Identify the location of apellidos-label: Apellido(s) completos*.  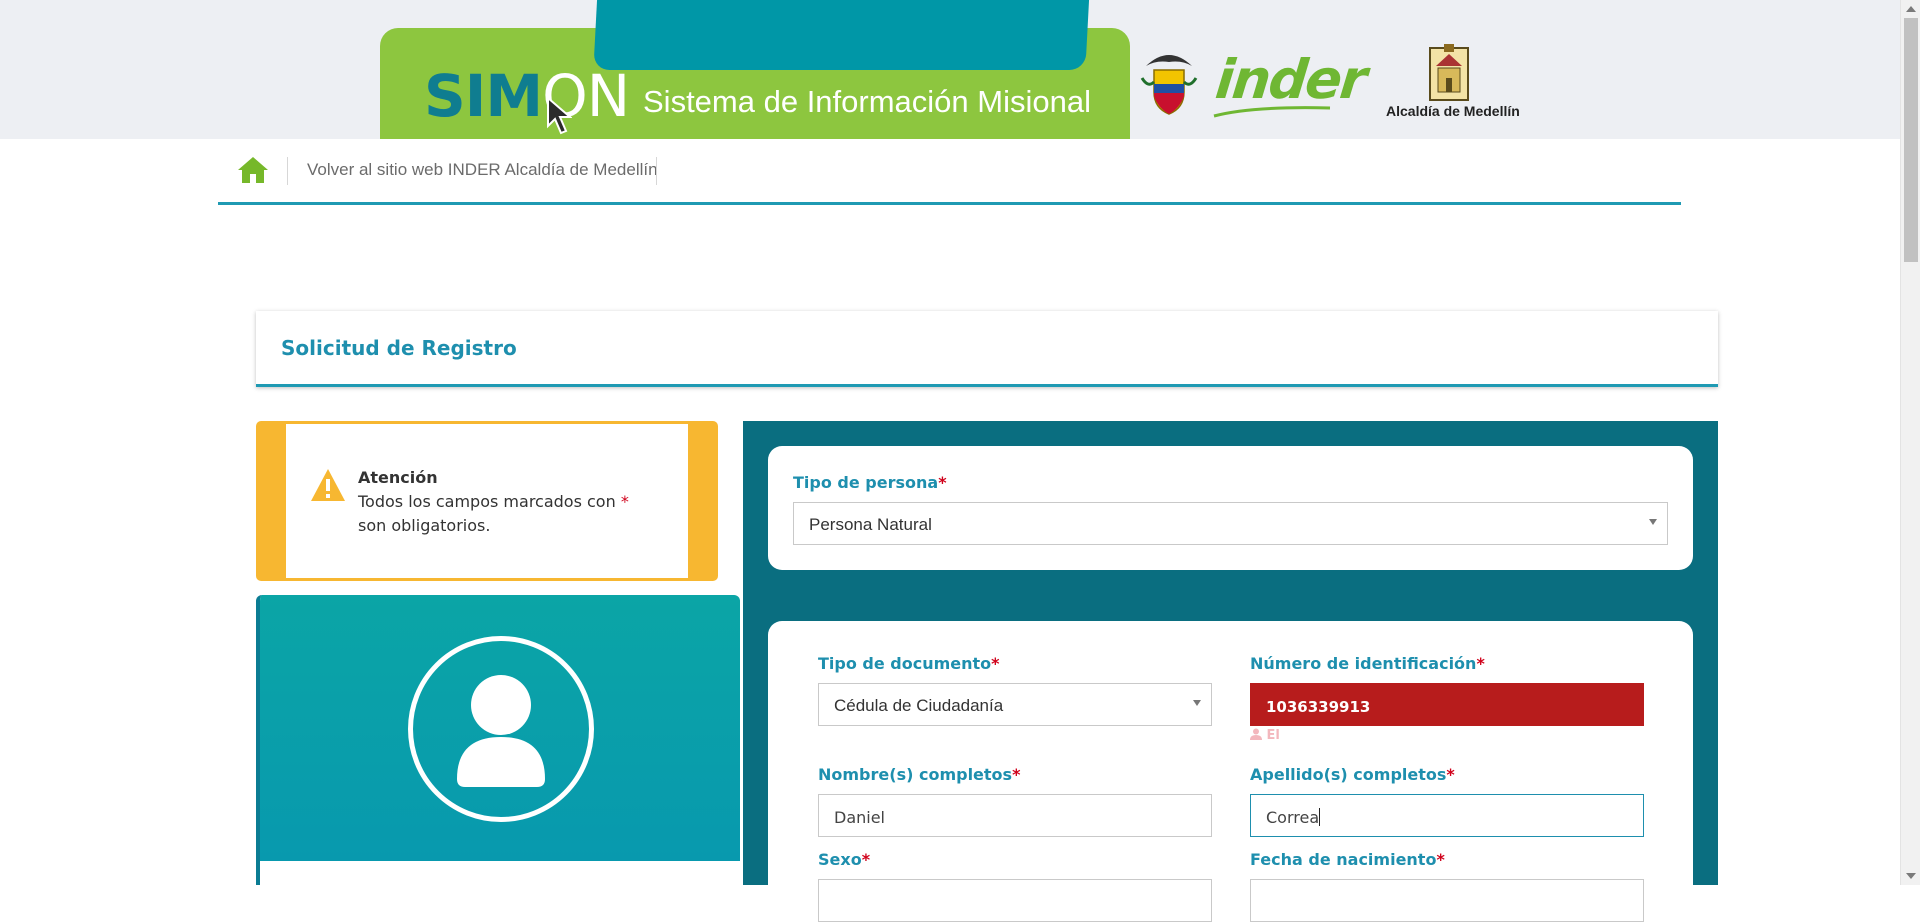
(1352, 774).